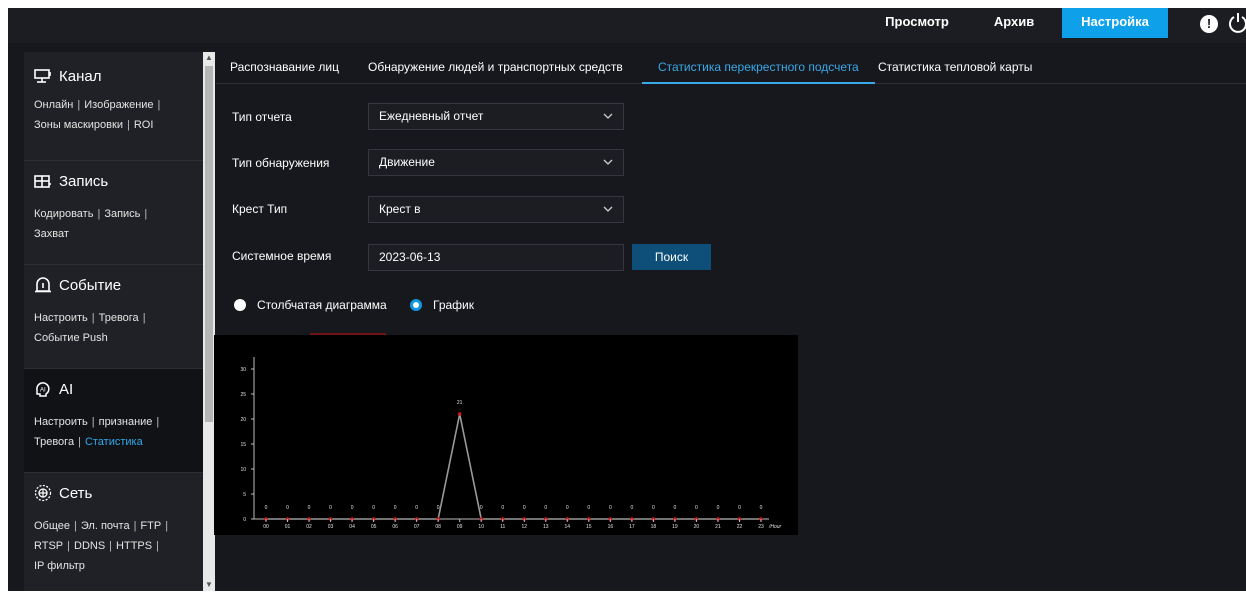  What do you see at coordinates (43, 493) in the screenshot?
I see `network-icon` at bounding box center [43, 493].